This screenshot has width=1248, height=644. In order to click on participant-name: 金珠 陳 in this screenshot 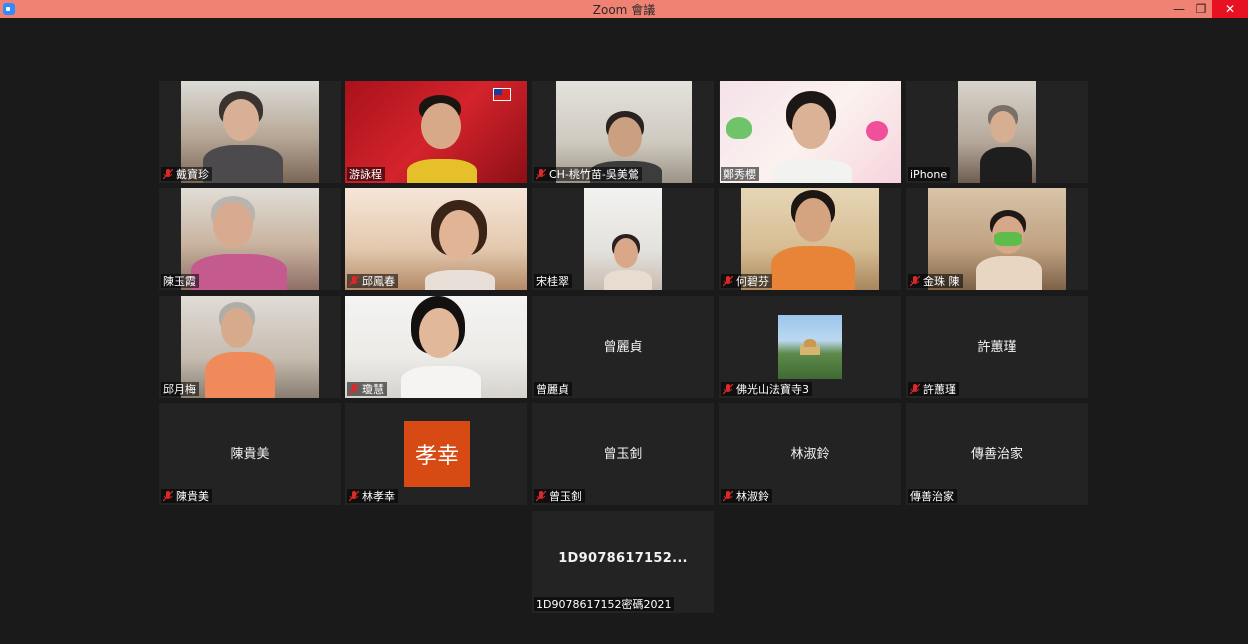, I will do `click(941, 281)`.